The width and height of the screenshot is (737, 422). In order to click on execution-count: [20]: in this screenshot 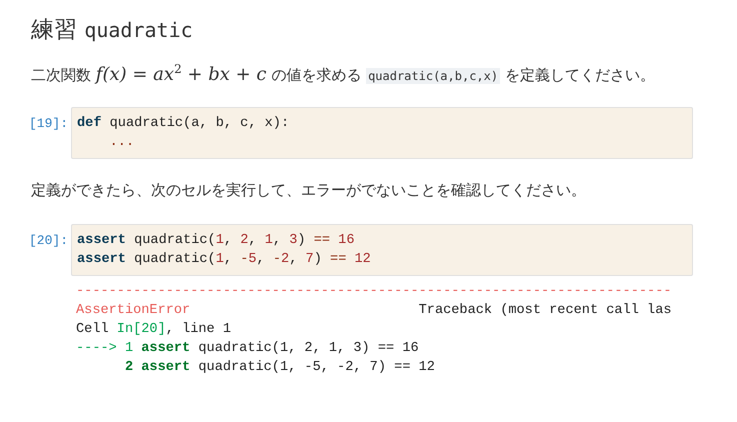, I will do `click(49, 240)`.